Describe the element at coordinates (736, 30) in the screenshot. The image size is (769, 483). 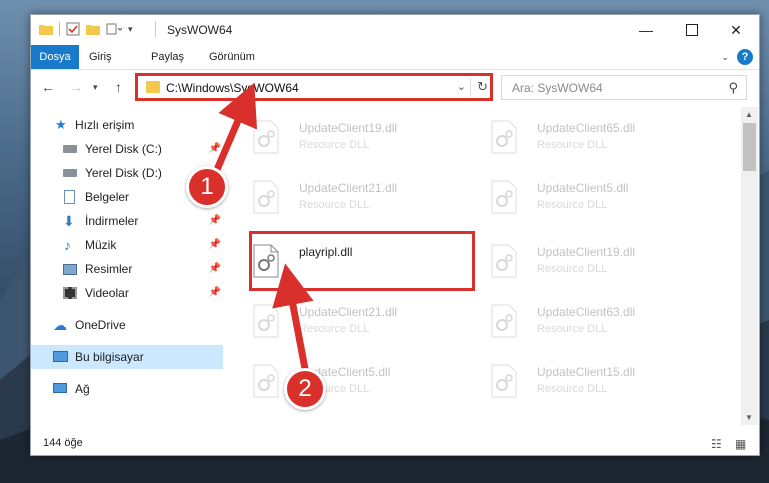
I see `close-button: ✕` at that location.